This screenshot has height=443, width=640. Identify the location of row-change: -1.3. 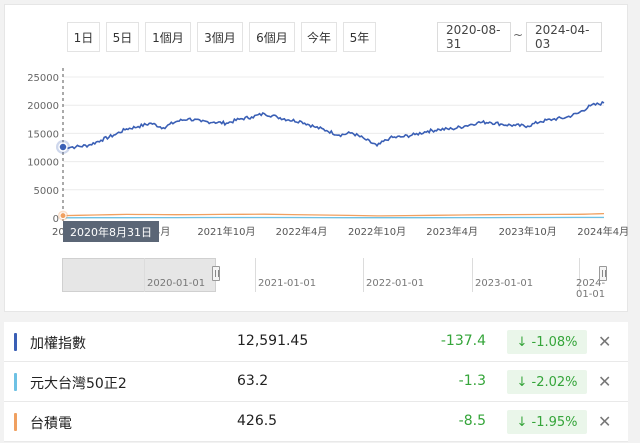
(472, 381).